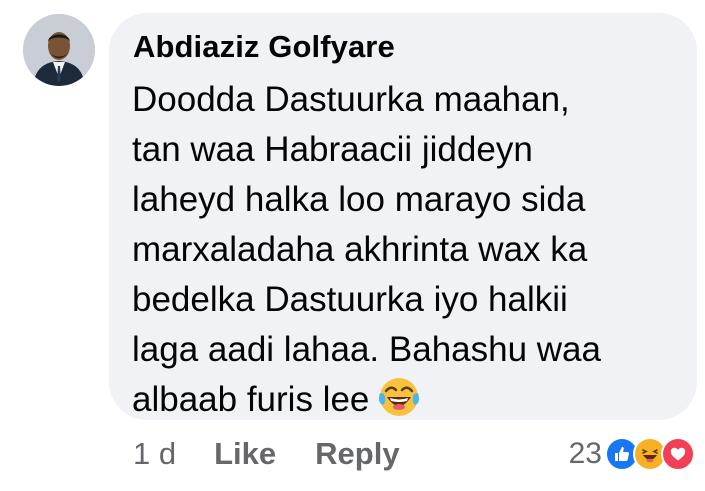 The image size is (705, 491). What do you see at coordinates (350, 299) in the screenshot?
I see `comment-line: bedelka Dastuurka iyo halkii` at bounding box center [350, 299].